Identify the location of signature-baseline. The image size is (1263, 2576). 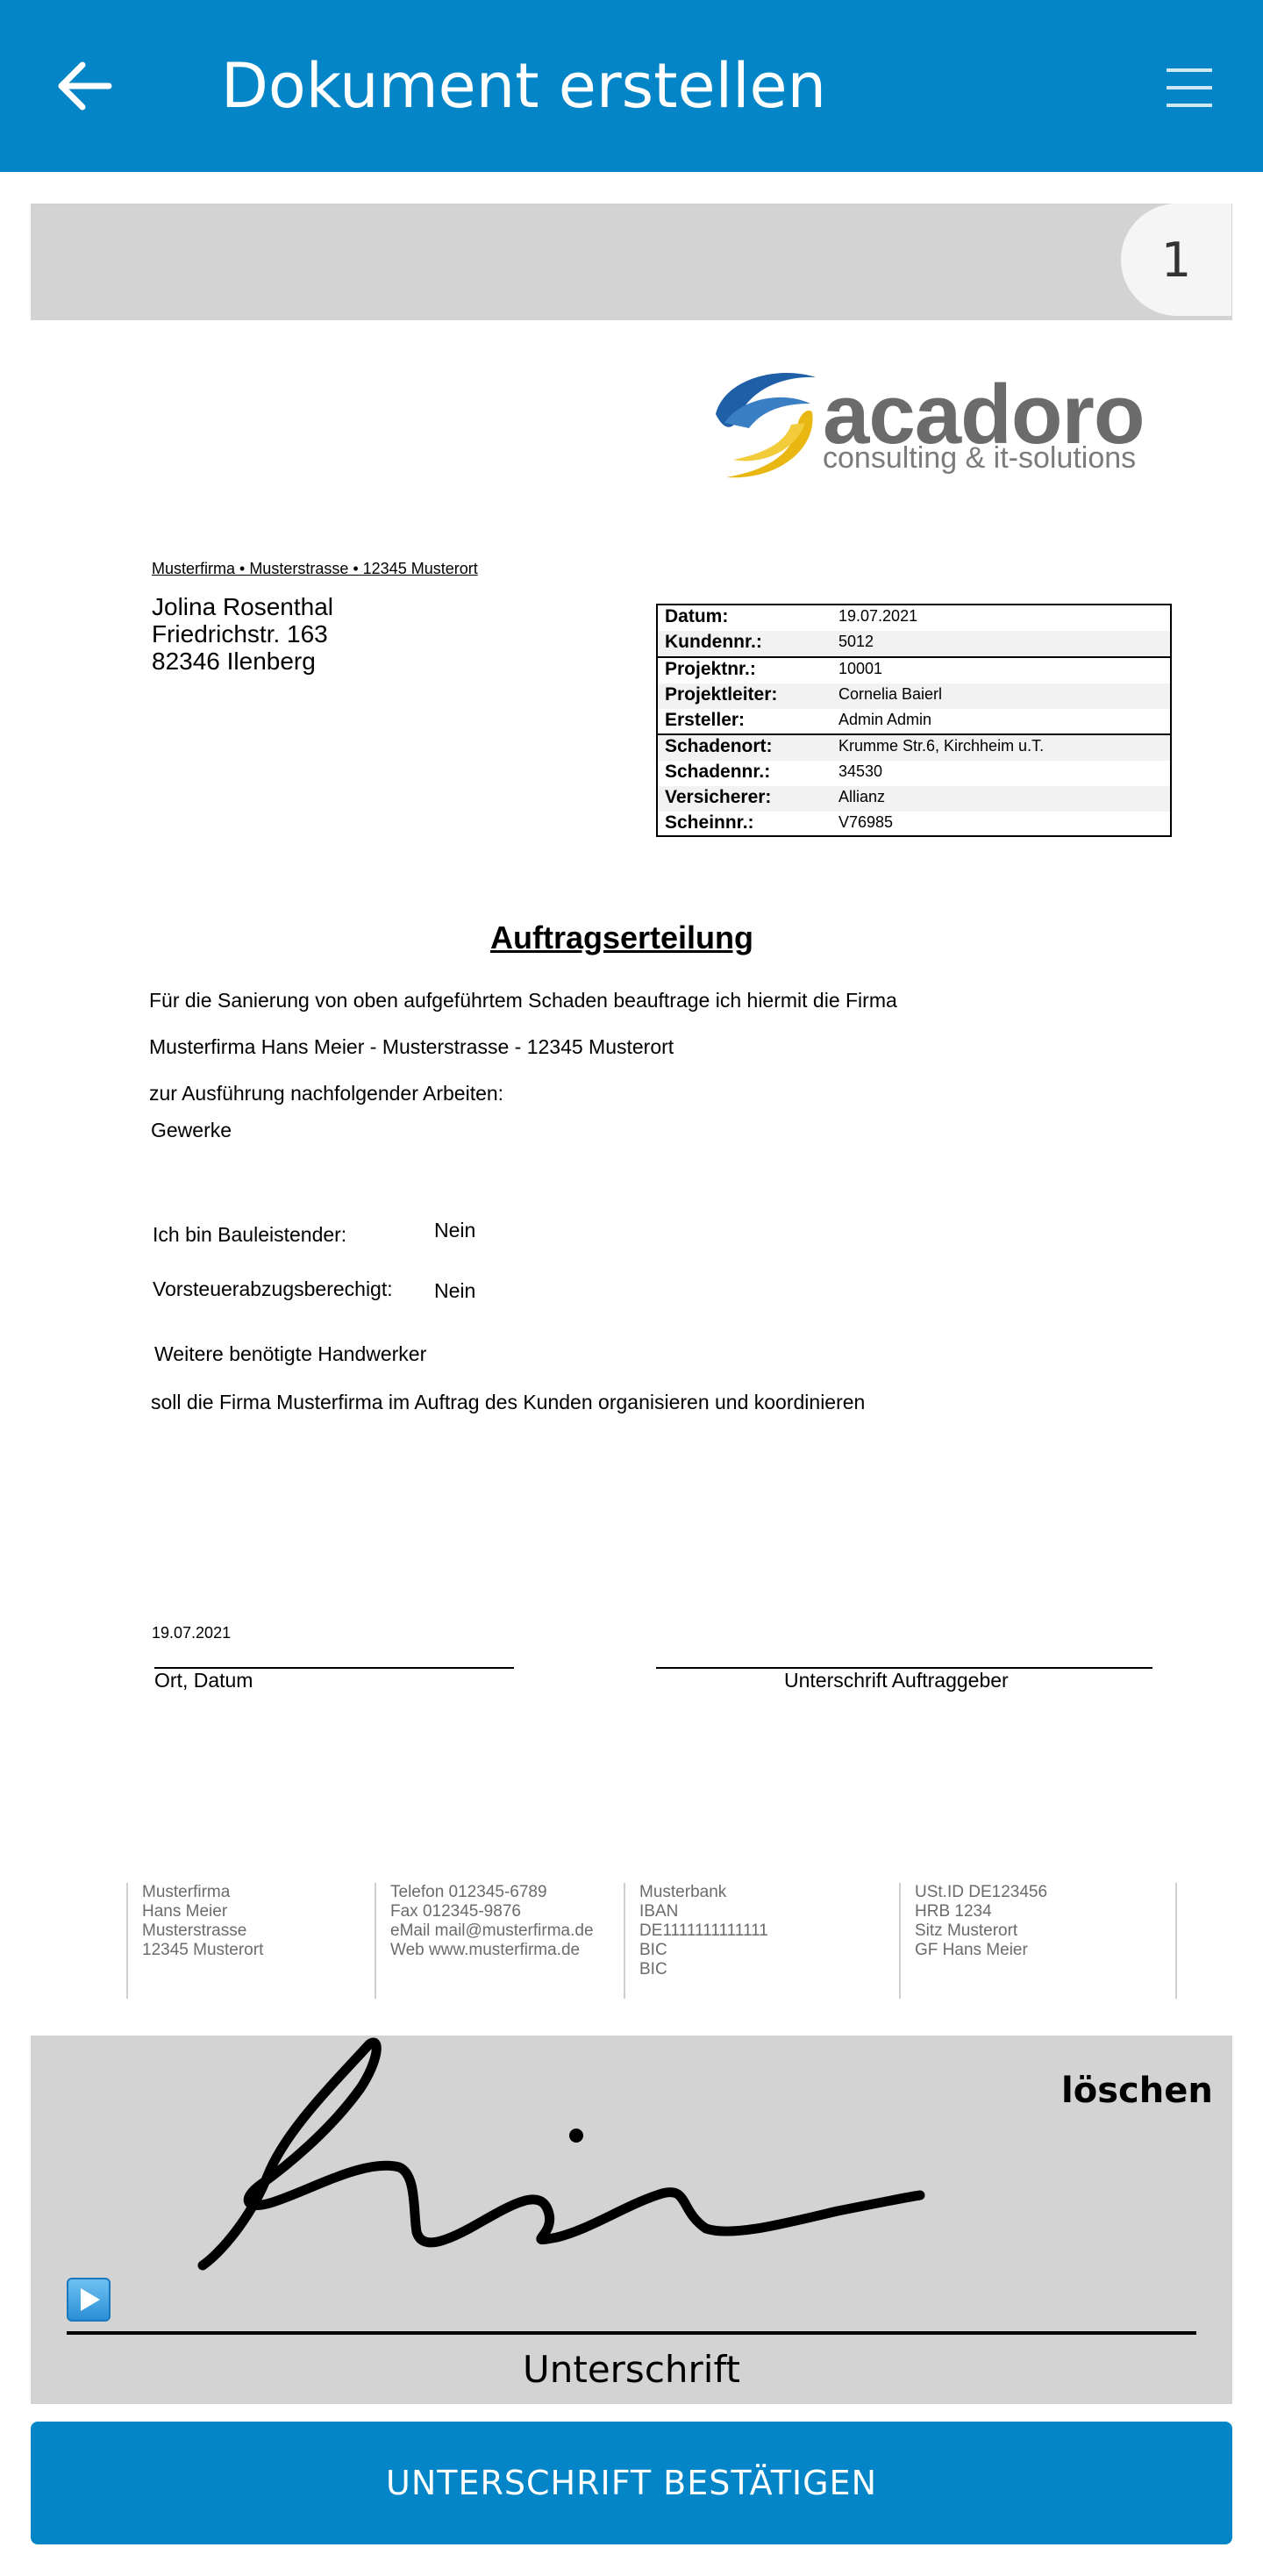
(631, 2333).